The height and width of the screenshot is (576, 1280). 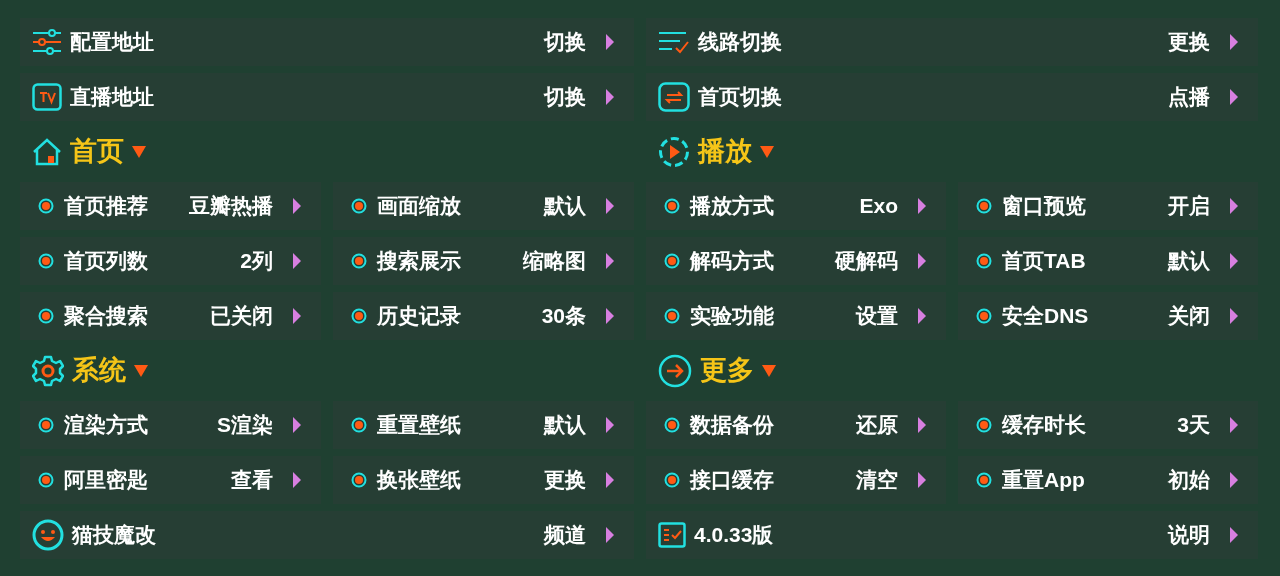 What do you see at coordinates (419, 261) in the screenshot?
I see `setting-label: 搜索展示` at bounding box center [419, 261].